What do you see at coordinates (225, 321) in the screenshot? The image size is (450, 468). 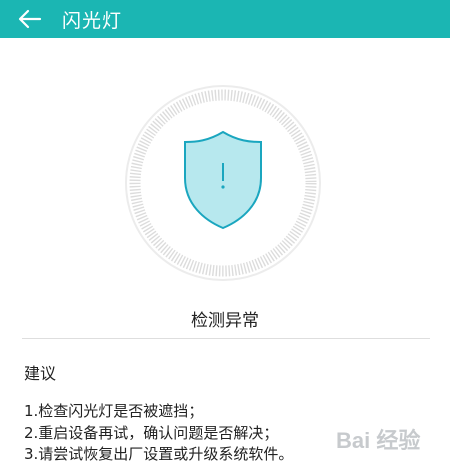 I see `status-text: 检测异常` at bounding box center [225, 321].